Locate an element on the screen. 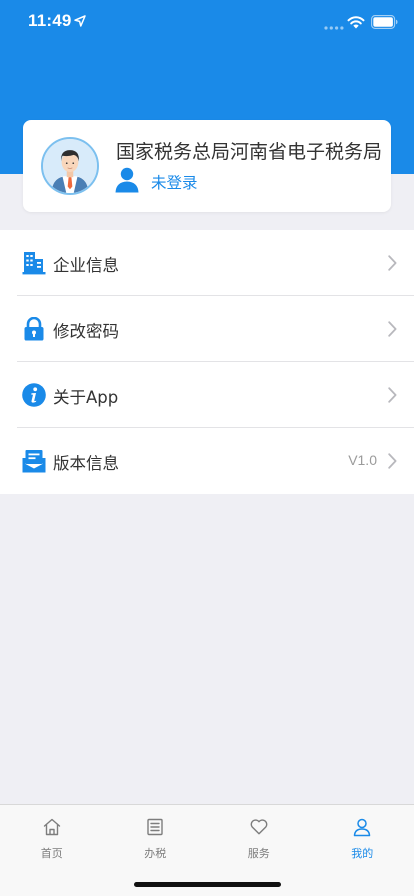 The width and height of the screenshot is (414, 896). menu-item-label: 企业信息 is located at coordinates (86, 265).